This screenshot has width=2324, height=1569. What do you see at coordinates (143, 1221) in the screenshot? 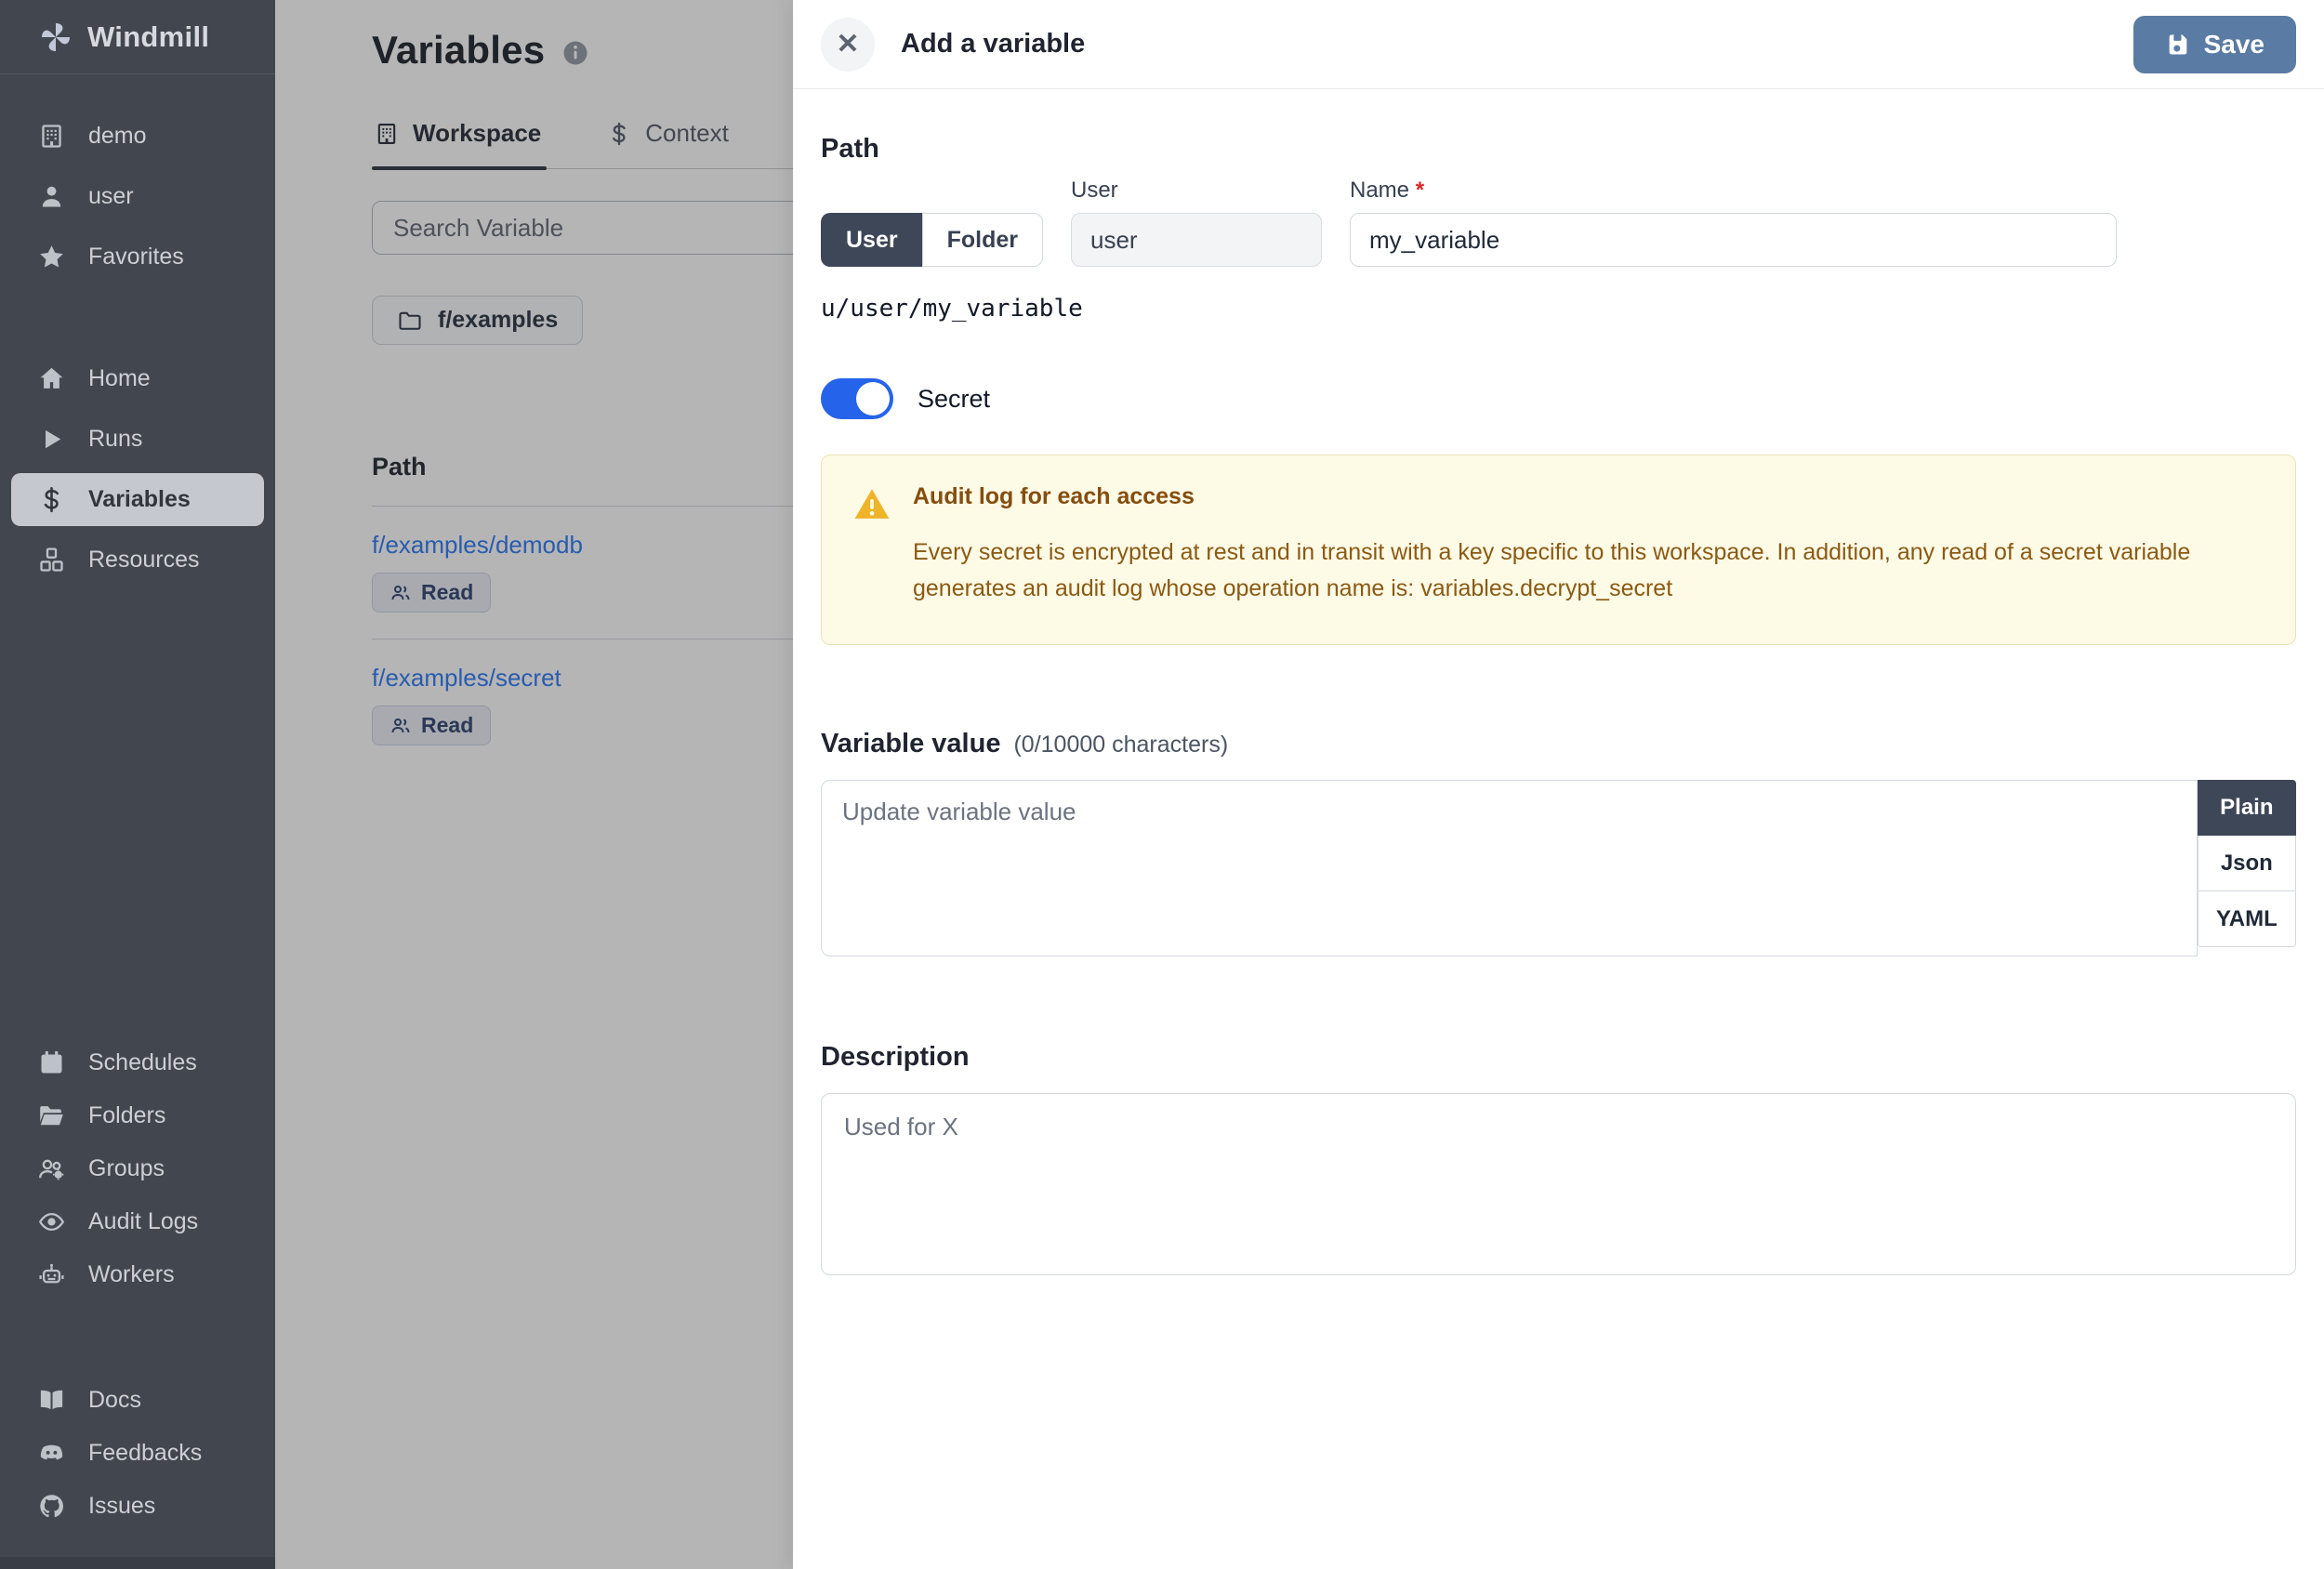
I see `sidebar-item-label: Audit Logs` at bounding box center [143, 1221].